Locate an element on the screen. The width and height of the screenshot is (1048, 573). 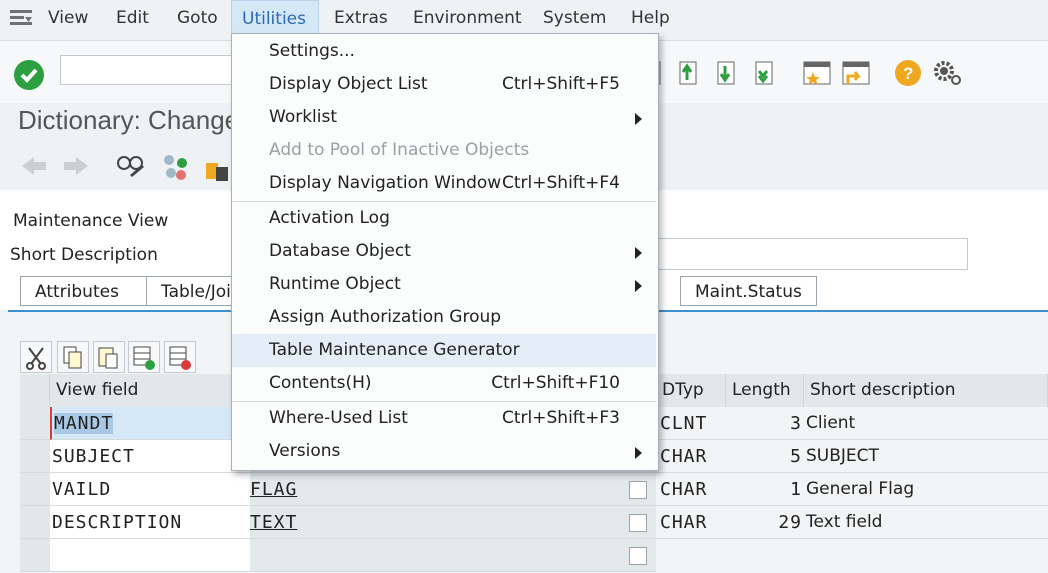
menu-item-database-object: Database Object is located at coordinates (444, 251).